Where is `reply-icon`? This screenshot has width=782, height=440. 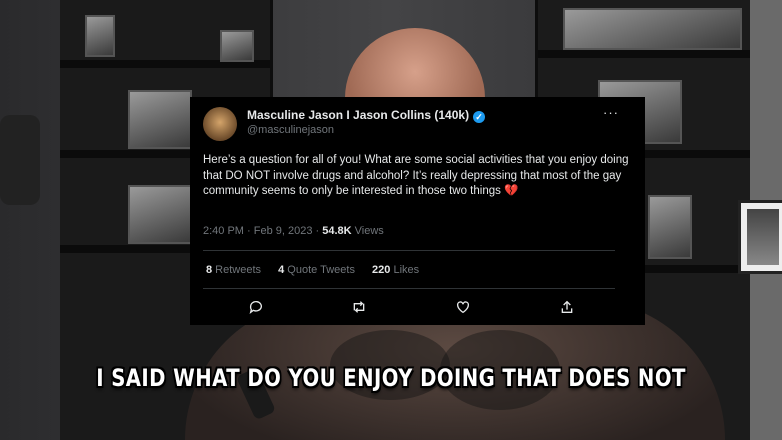 reply-icon is located at coordinates (256, 307).